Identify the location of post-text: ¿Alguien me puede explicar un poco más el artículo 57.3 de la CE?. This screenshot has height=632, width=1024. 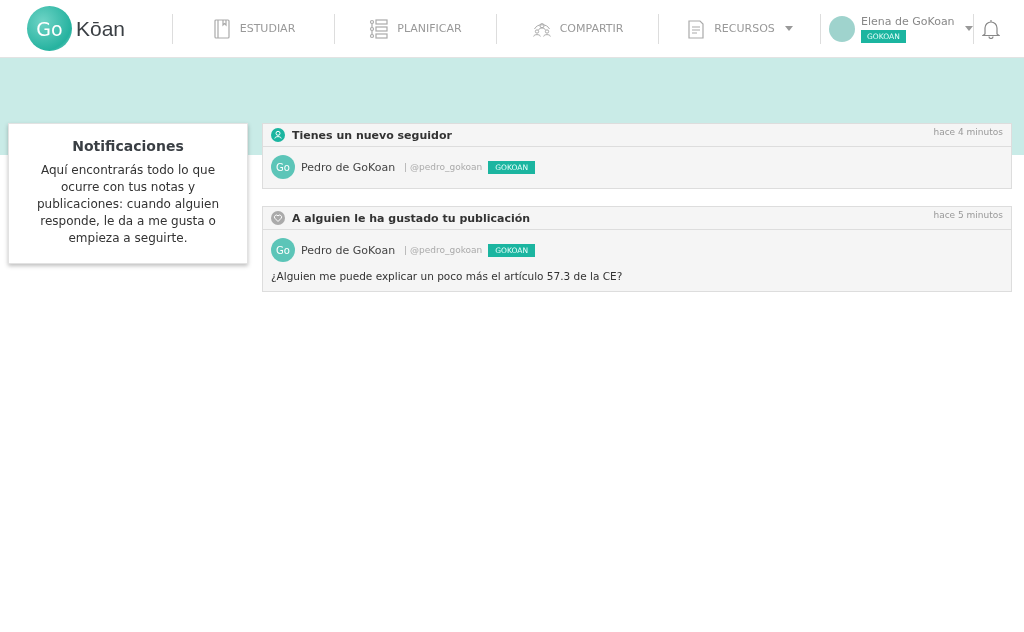
(447, 276).